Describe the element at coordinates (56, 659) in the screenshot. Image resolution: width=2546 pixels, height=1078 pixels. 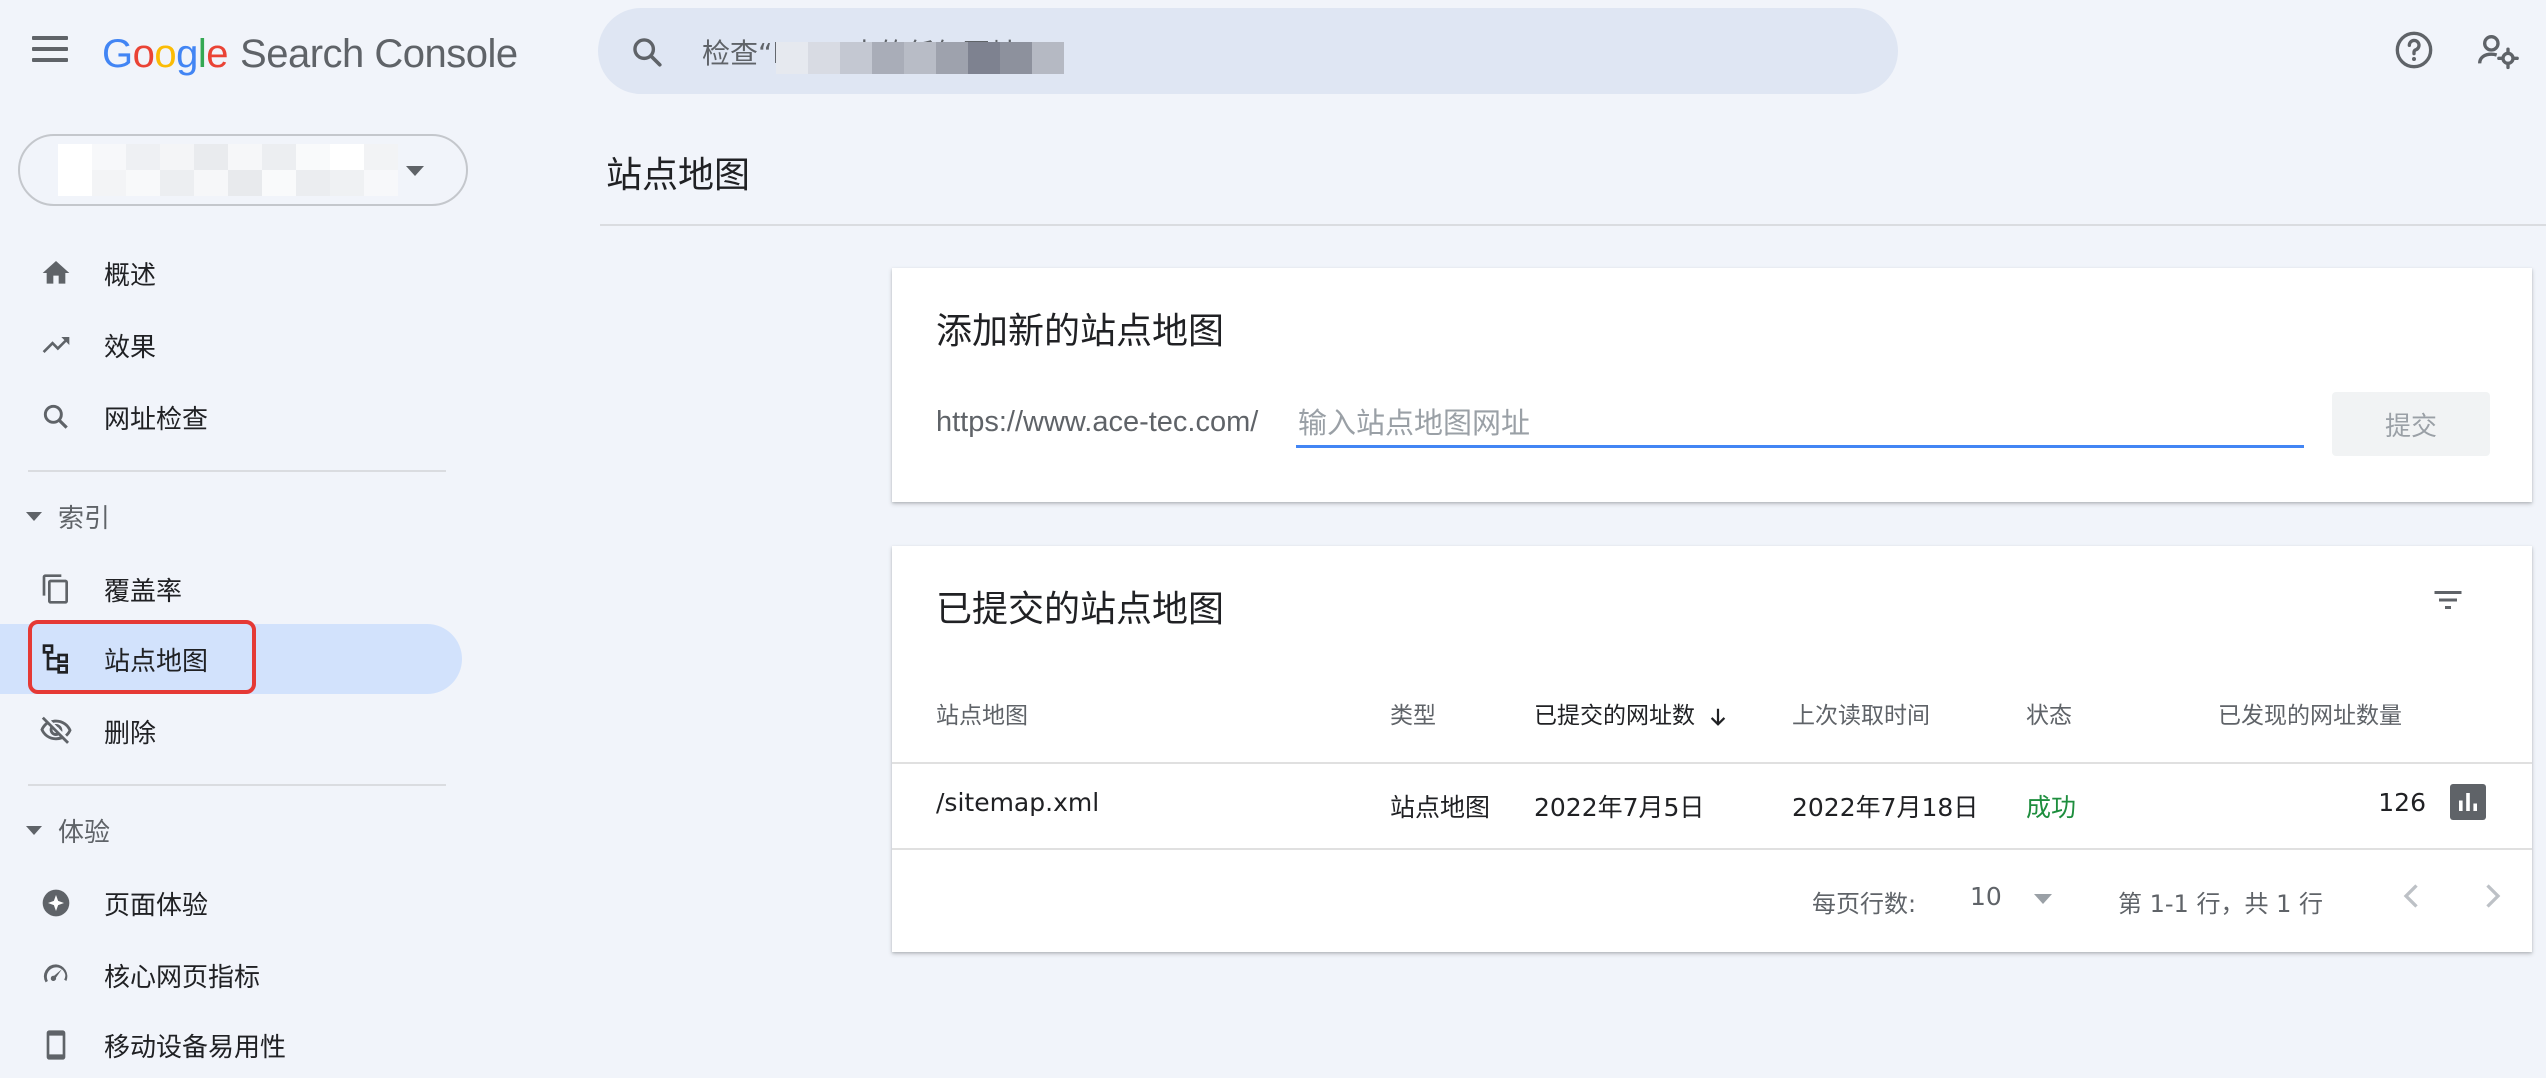
I see `sitemap-icon` at that location.